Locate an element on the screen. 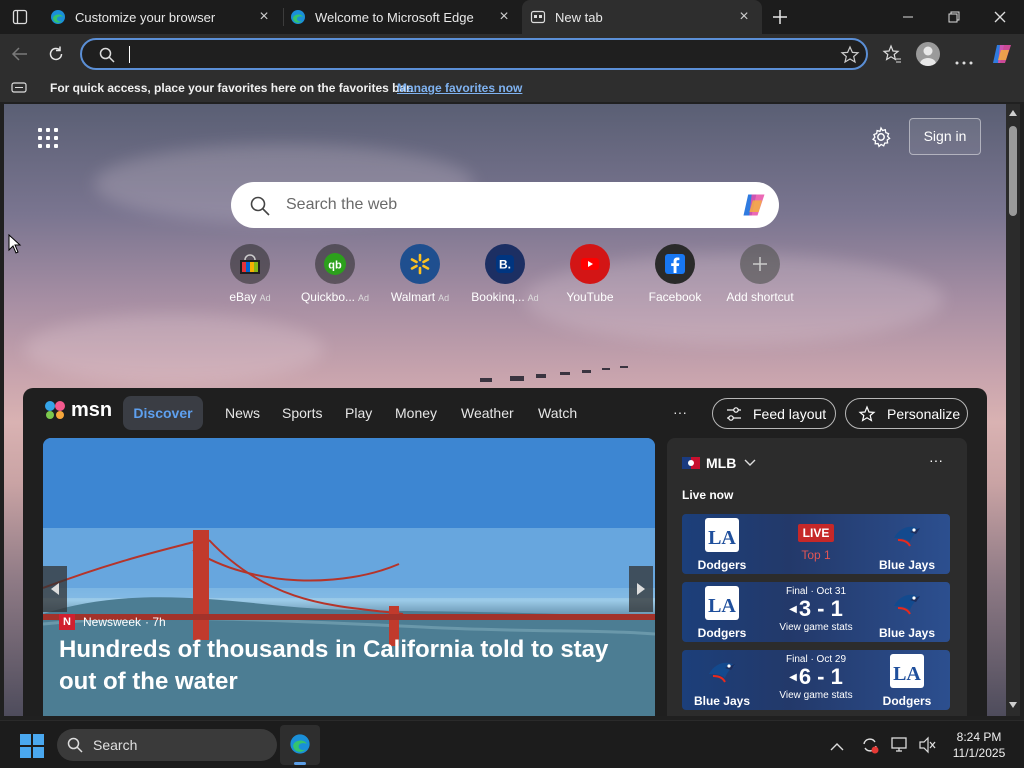  new-tab-button is located at coordinates (780, 17).